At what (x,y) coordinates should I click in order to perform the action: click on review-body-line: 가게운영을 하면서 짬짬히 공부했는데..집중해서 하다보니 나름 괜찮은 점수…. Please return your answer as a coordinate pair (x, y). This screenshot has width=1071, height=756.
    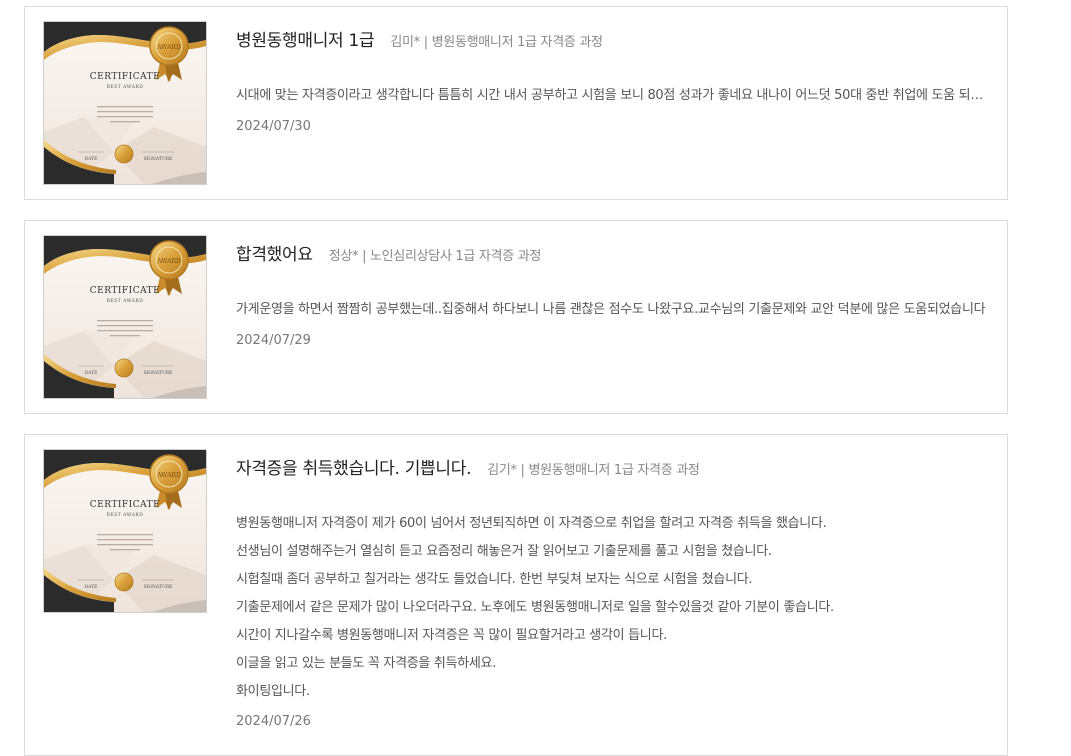
    Looking at the image, I should click on (611, 309).